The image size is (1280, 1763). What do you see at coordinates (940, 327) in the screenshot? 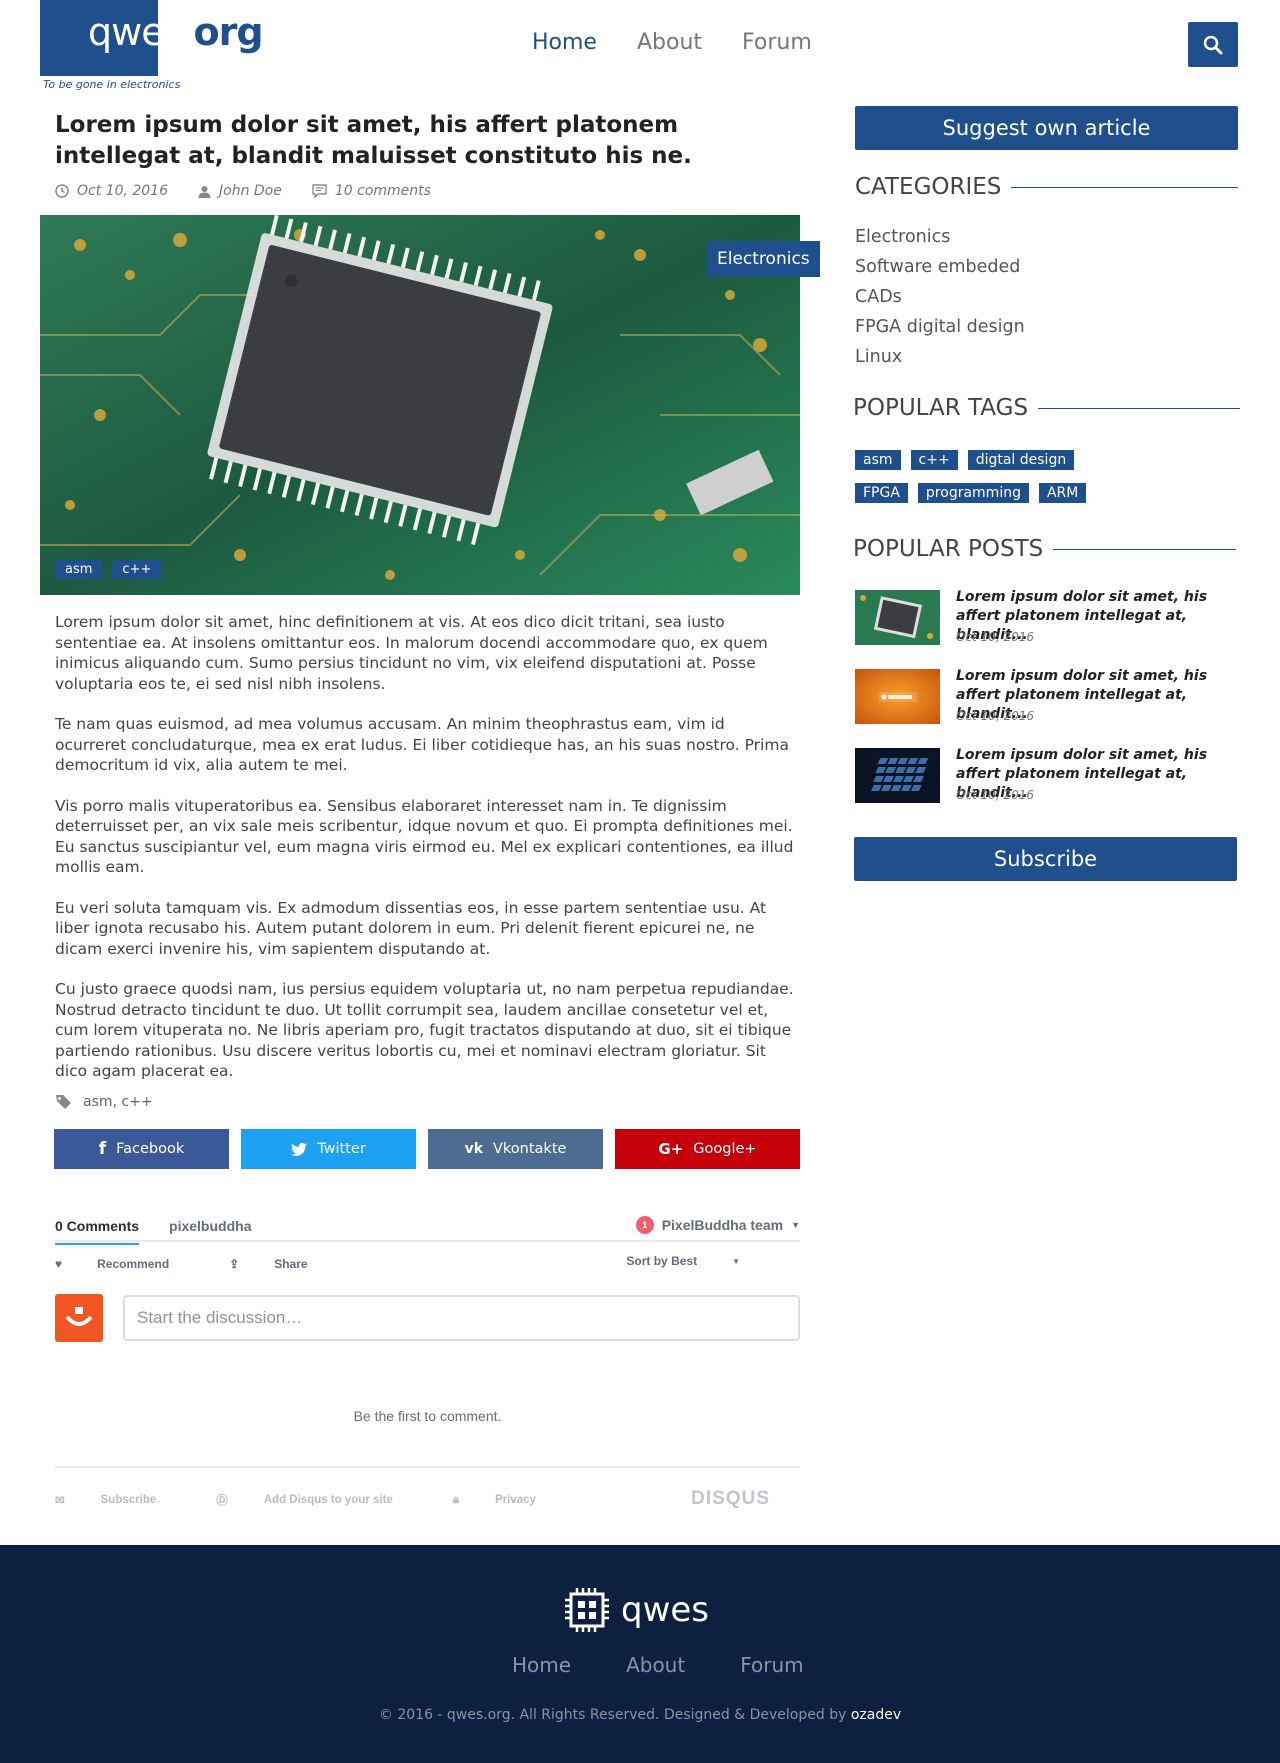
I see `category-item: FPGA digital design` at bounding box center [940, 327].